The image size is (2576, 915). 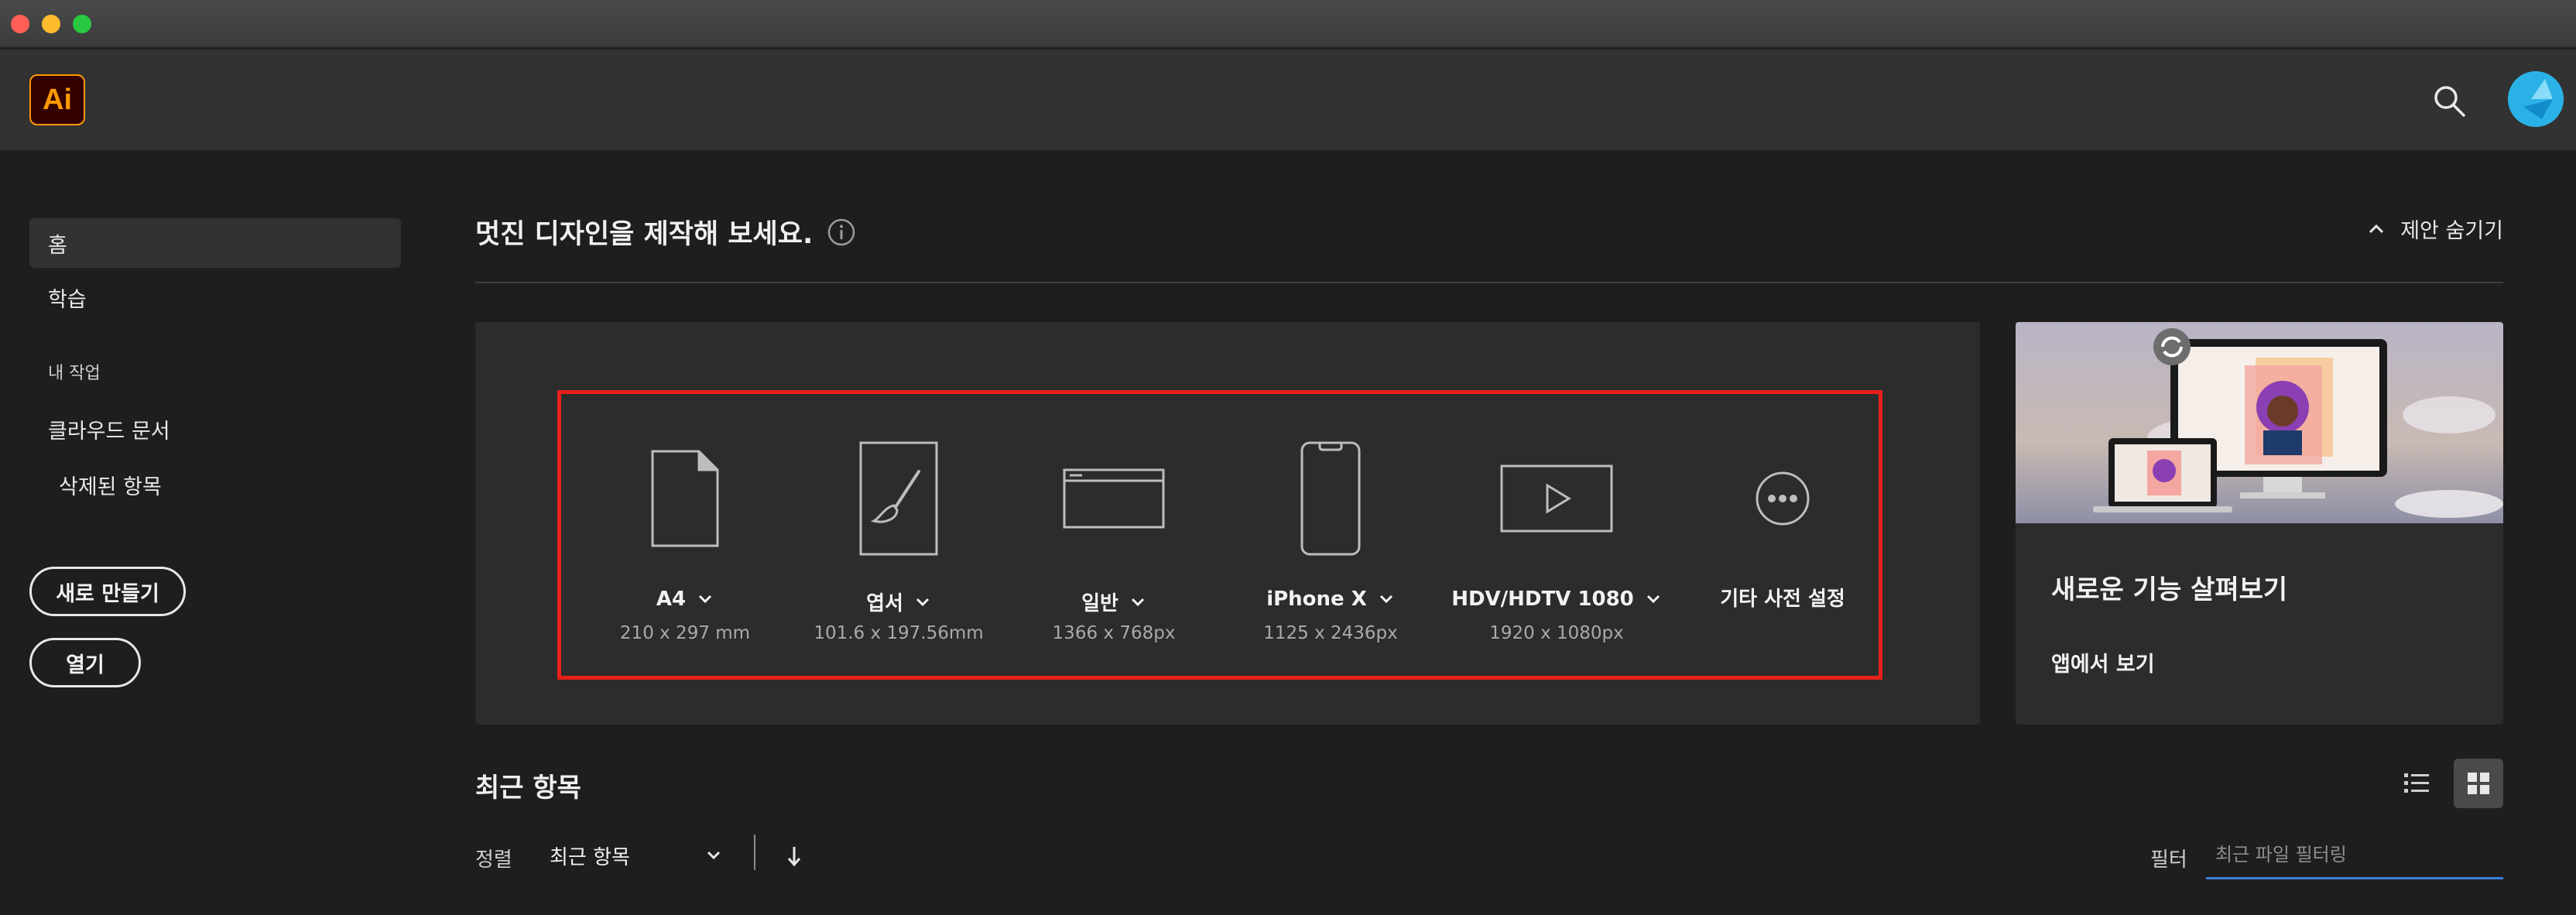 I want to click on search-icon, so click(x=2449, y=101).